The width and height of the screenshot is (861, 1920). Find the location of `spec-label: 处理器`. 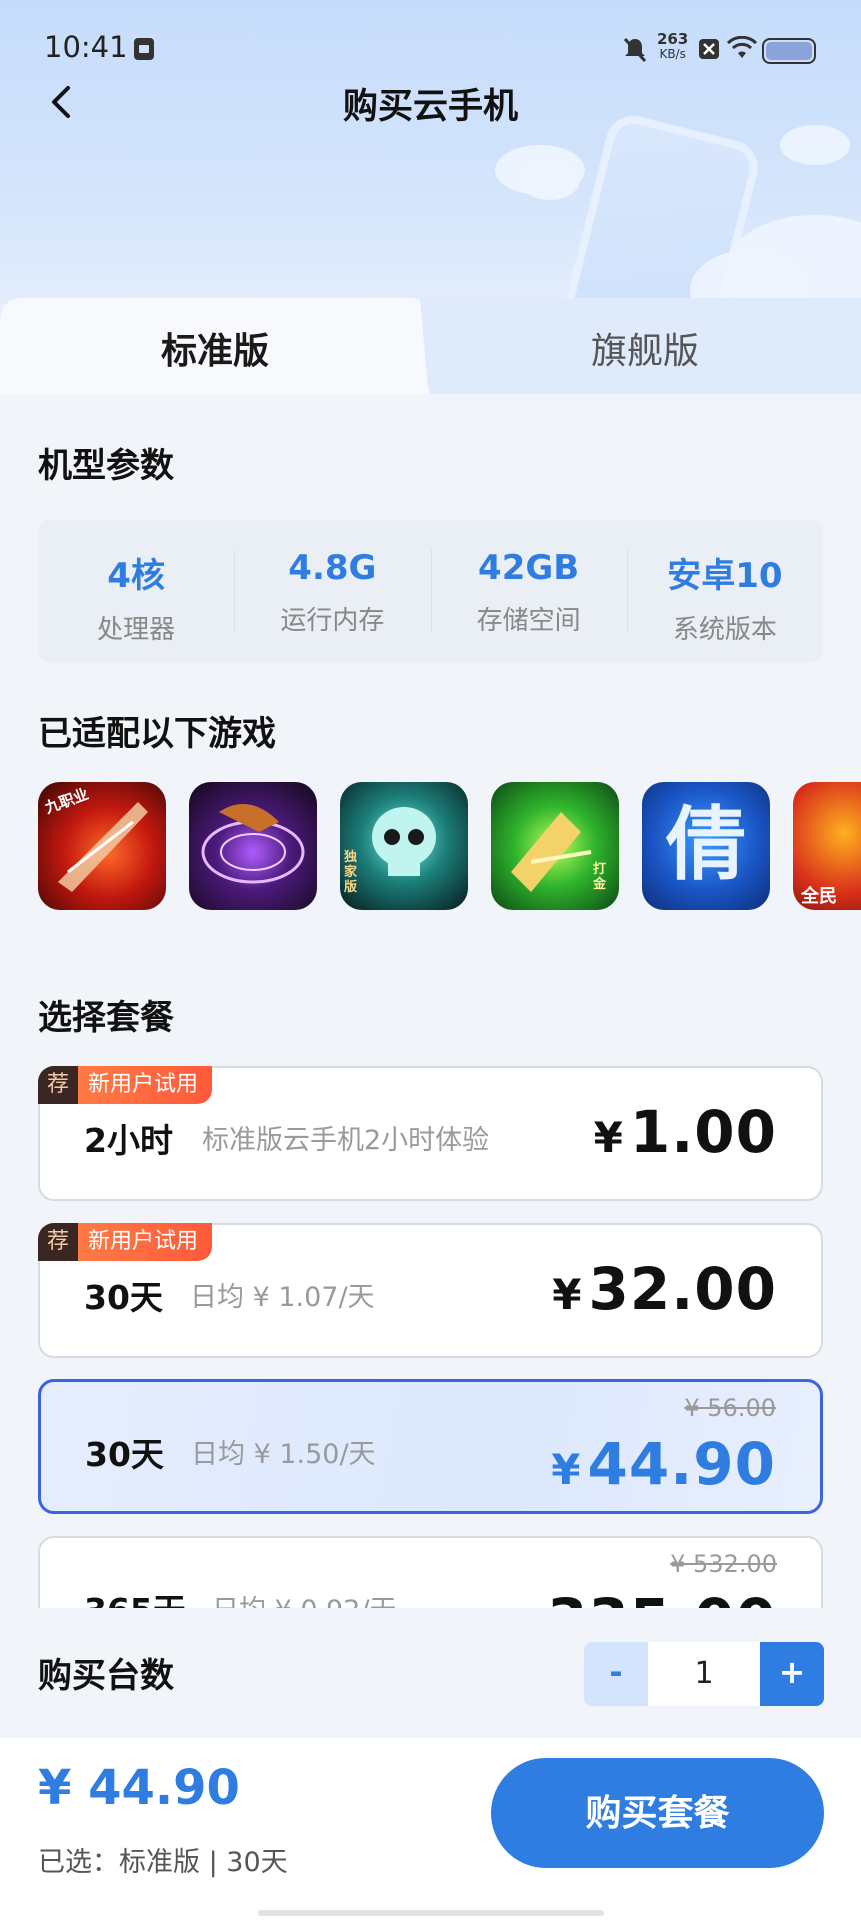

spec-label: 处理器 is located at coordinates (136, 630).